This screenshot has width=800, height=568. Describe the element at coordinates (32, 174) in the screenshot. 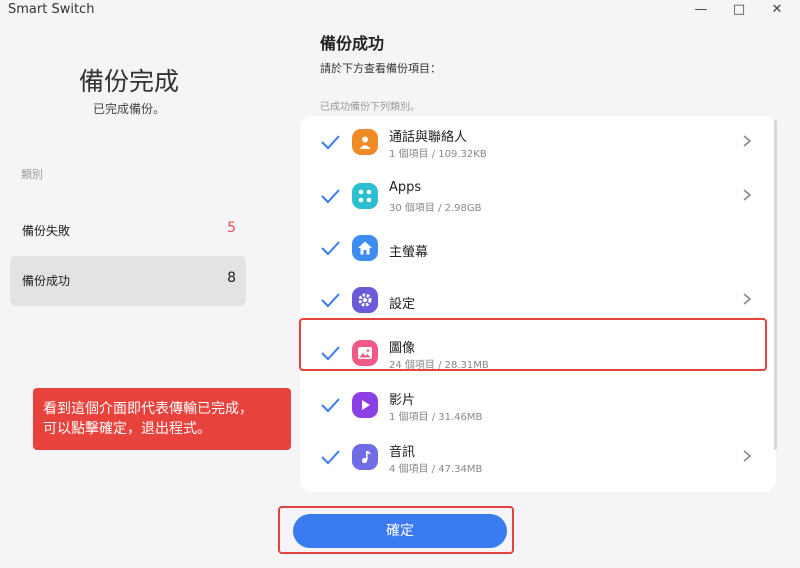

I see `category-label: 類別` at that location.